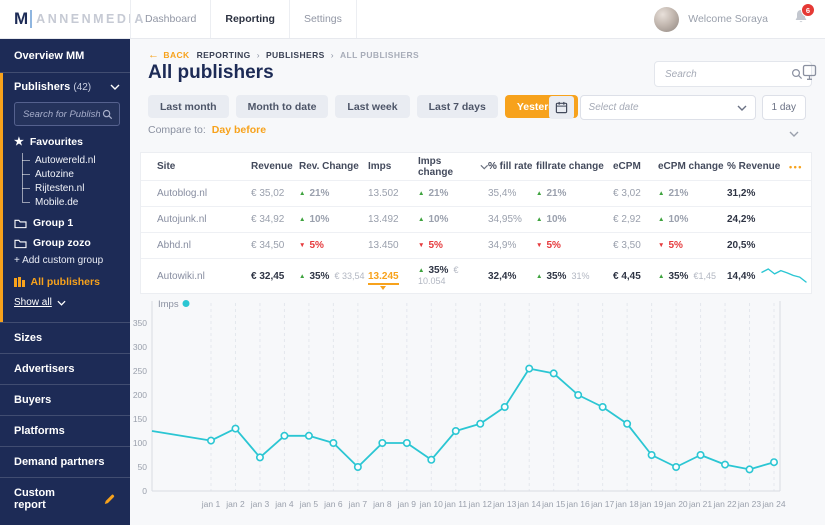  Describe the element at coordinates (65, 368) in the screenshot. I see `sidebar-item-advertisers: Advertisers` at that location.